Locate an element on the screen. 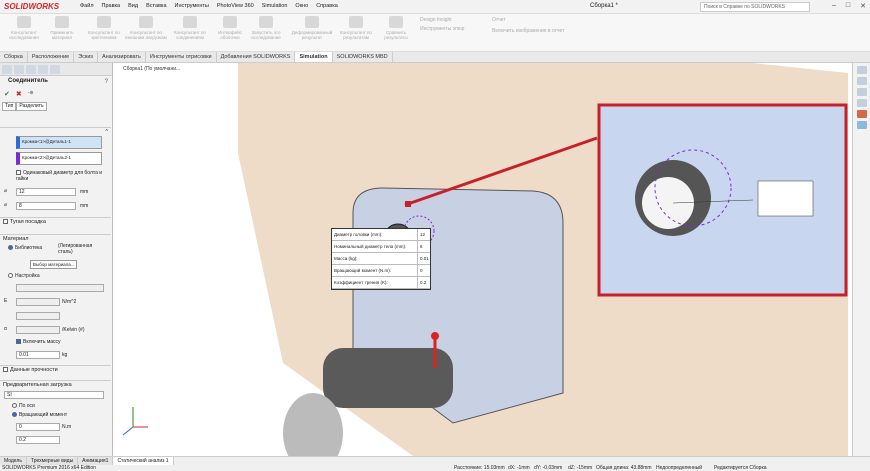 This screenshot has height=471, width=870. menu-window: Окно is located at coordinates (301, 6).